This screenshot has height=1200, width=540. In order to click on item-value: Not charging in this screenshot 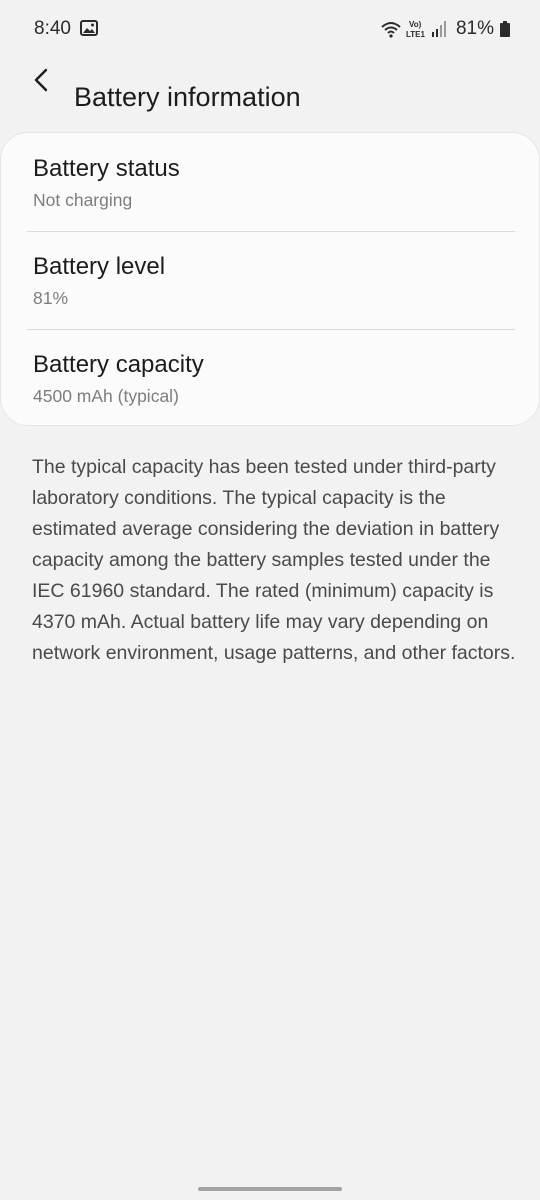, I will do `click(83, 200)`.